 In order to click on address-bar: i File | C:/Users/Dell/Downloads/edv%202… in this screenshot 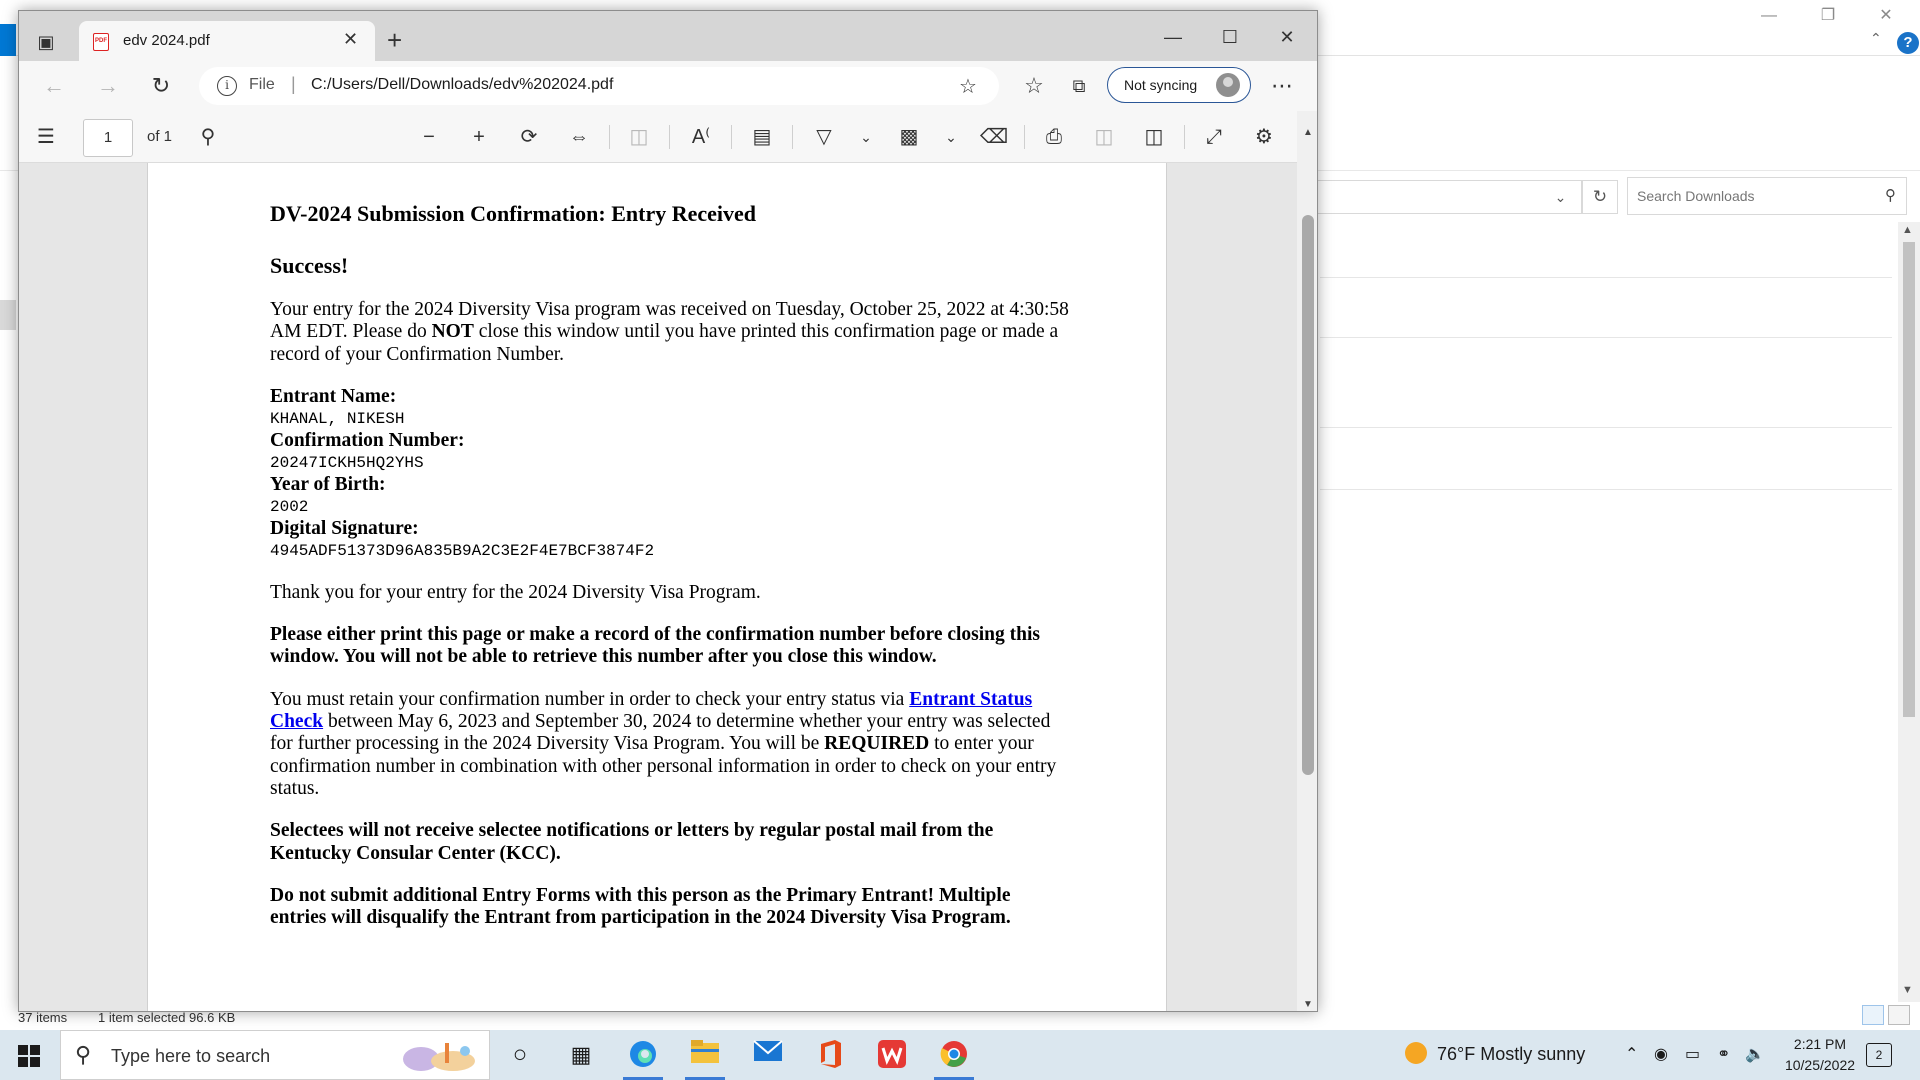, I will do `click(599, 86)`.